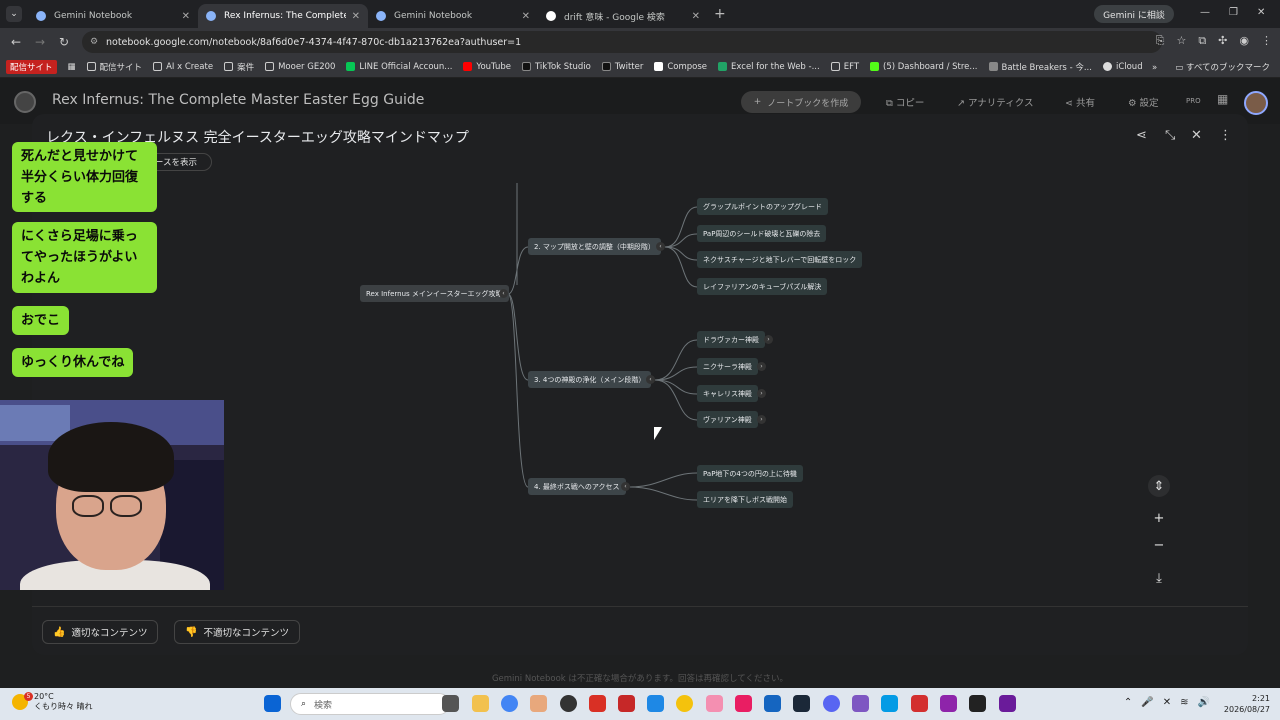 This screenshot has height=720, width=1280. What do you see at coordinates (1211, 67) in the screenshot?
I see `all-bookmarks: » ▭ すべてのブックマーク` at bounding box center [1211, 67].